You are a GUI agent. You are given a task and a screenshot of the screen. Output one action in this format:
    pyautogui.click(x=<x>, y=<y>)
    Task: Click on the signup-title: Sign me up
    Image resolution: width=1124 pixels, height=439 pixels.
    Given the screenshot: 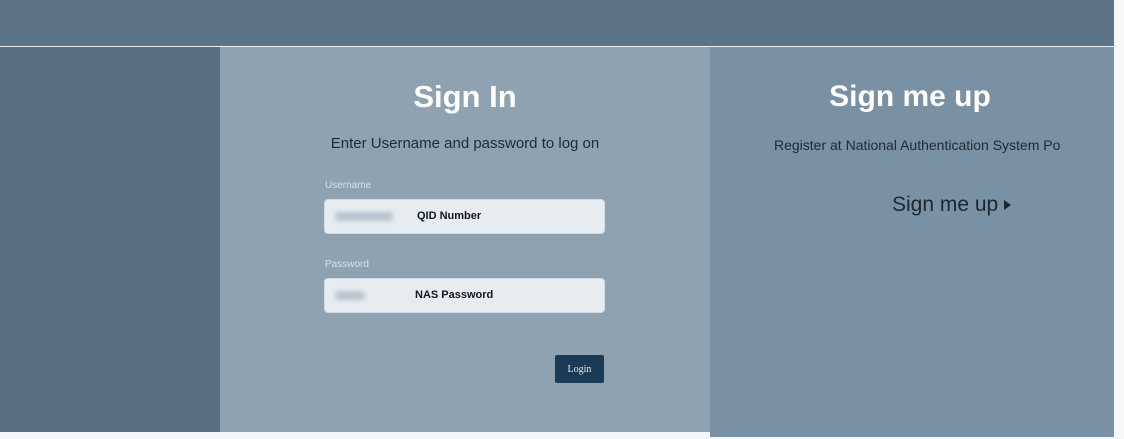 What is the action you would take?
    pyautogui.click(x=910, y=96)
    